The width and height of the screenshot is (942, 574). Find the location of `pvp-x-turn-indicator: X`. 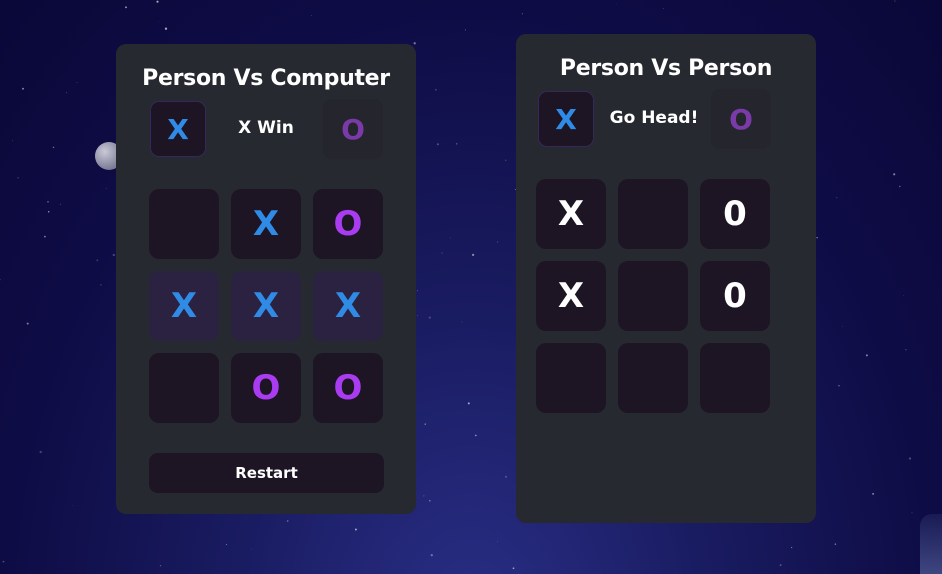

pvp-x-turn-indicator: X is located at coordinates (566, 119).